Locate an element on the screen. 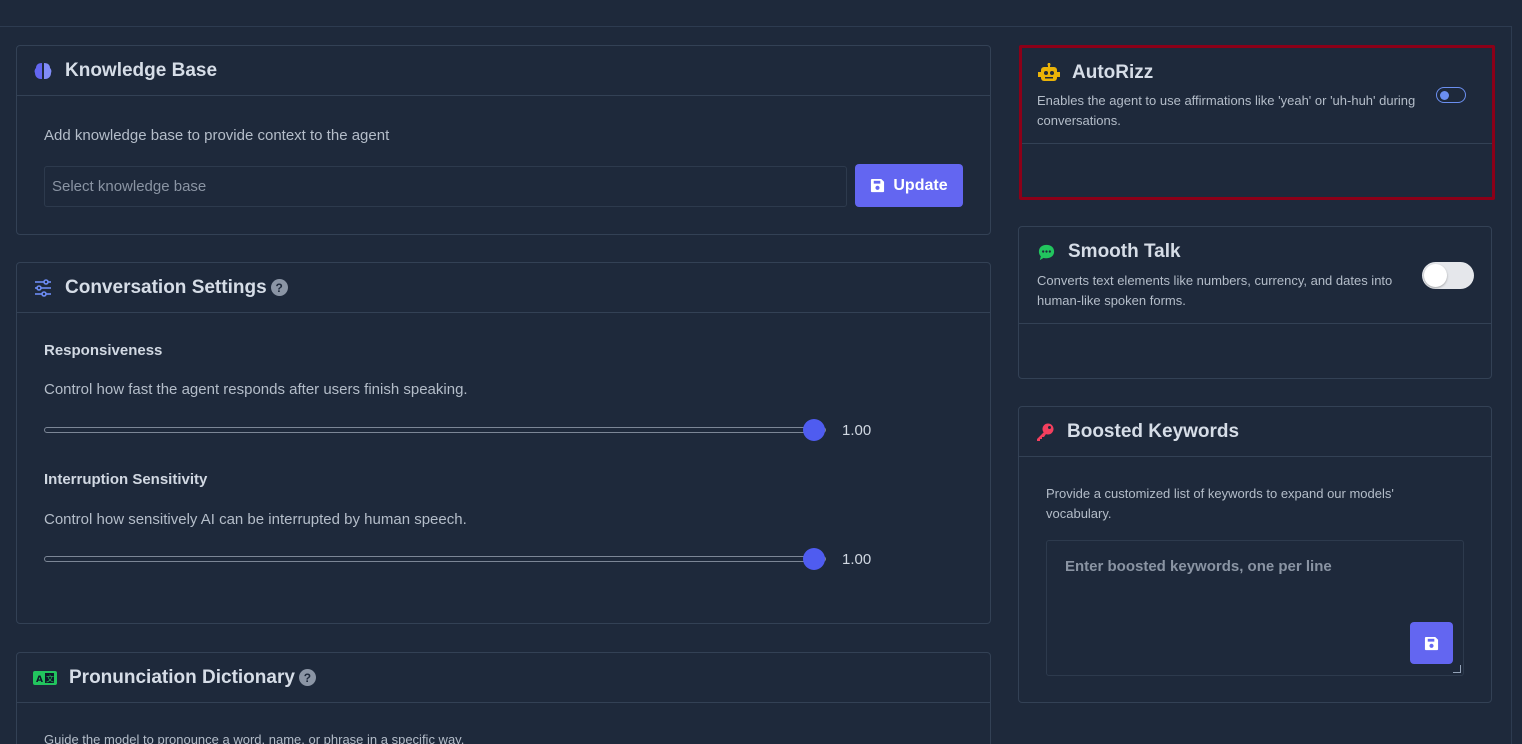  smooth-talk-toggle-knob is located at coordinates (1435, 275).